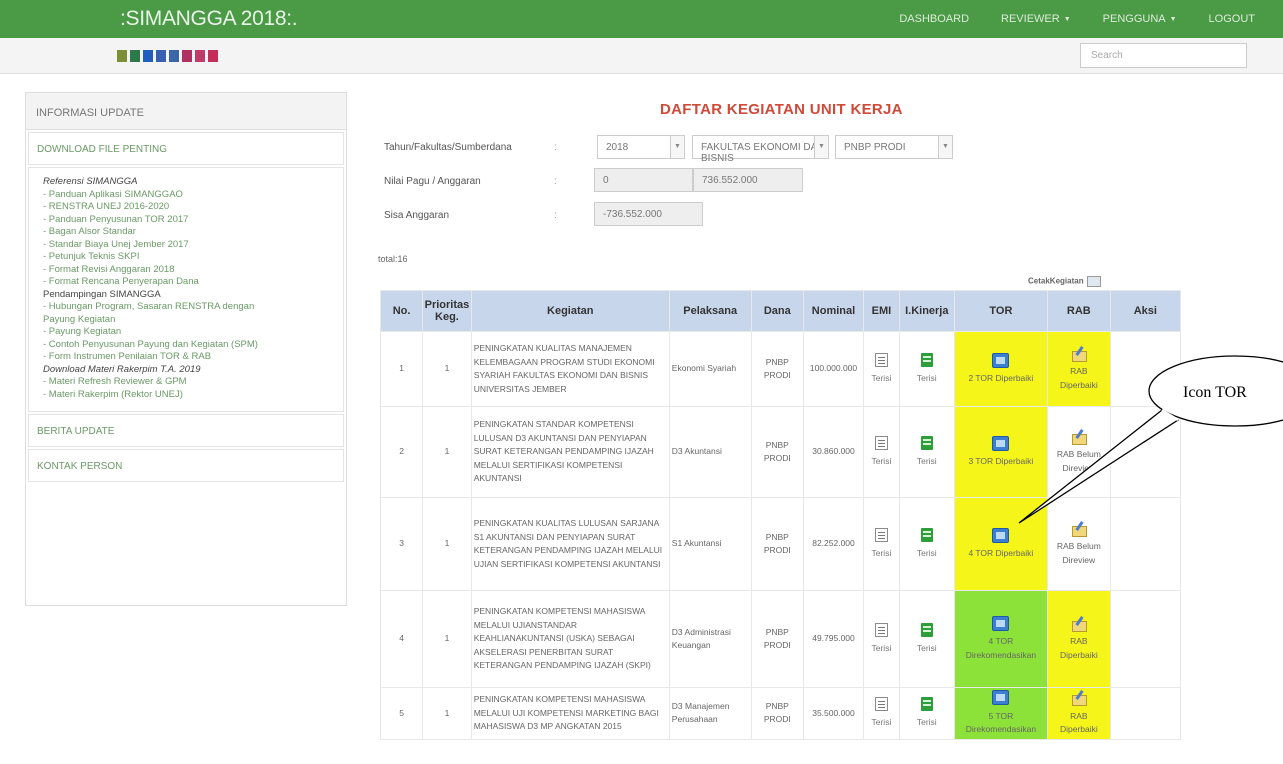 This screenshot has width=1283, height=764. What do you see at coordinates (189, 257) in the screenshot?
I see `sidebar-link: - Petunjuk Teknis SKPI` at bounding box center [189, 257].